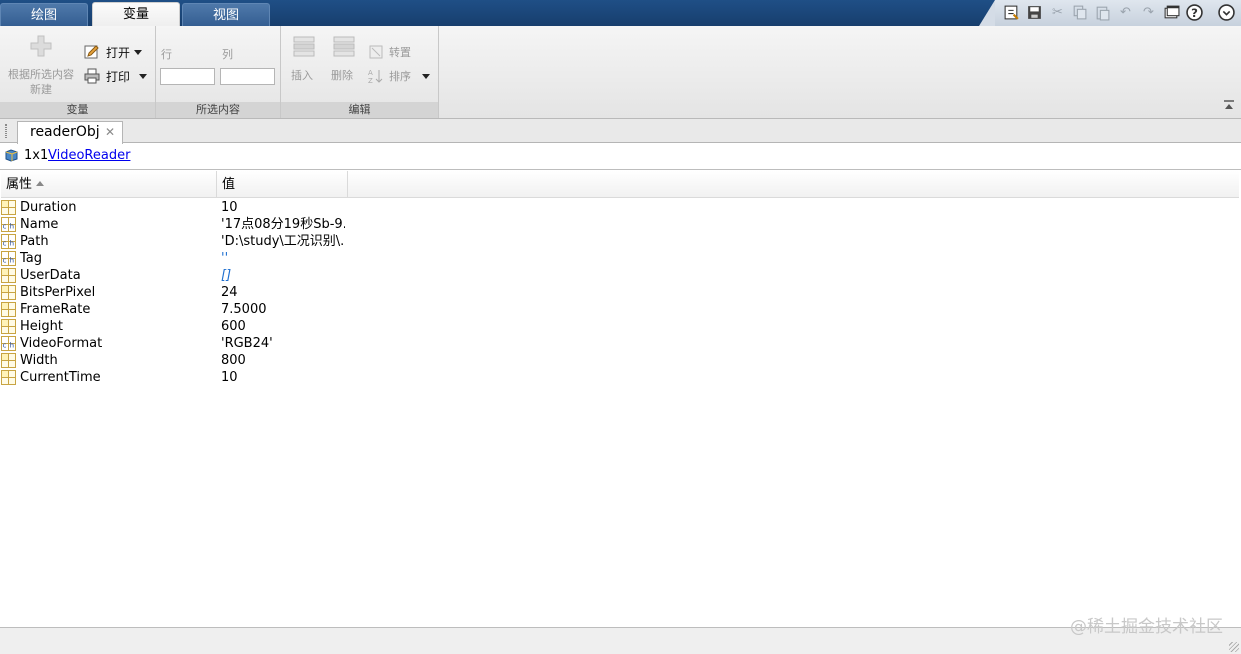 Image resolution: width=1241 pixels, height=654 pixels. I want to click on selection-group-label: 所选内容, so click(218, 110).